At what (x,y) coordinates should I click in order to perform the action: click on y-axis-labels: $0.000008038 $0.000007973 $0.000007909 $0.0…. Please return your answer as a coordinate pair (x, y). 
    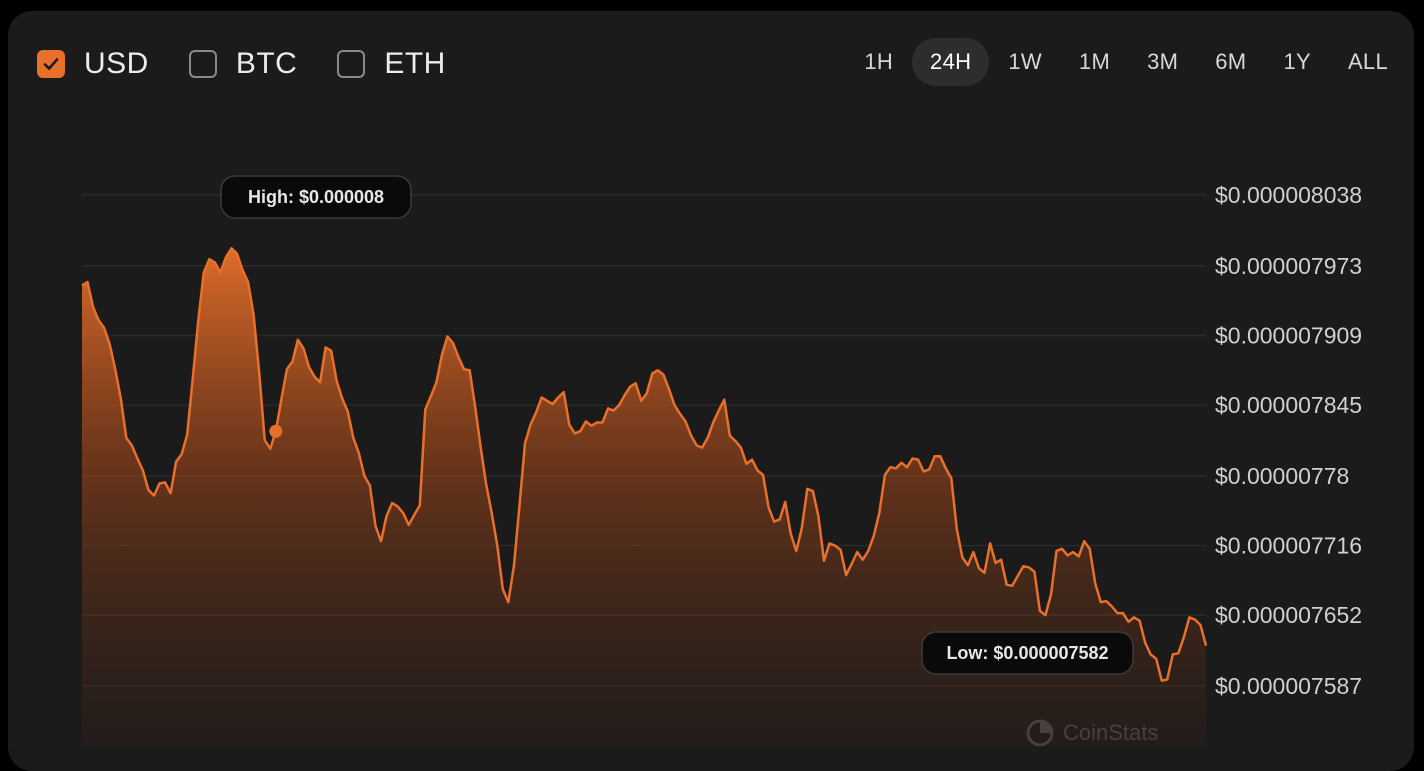
    Looking at the image, I should click on (1288, 440).